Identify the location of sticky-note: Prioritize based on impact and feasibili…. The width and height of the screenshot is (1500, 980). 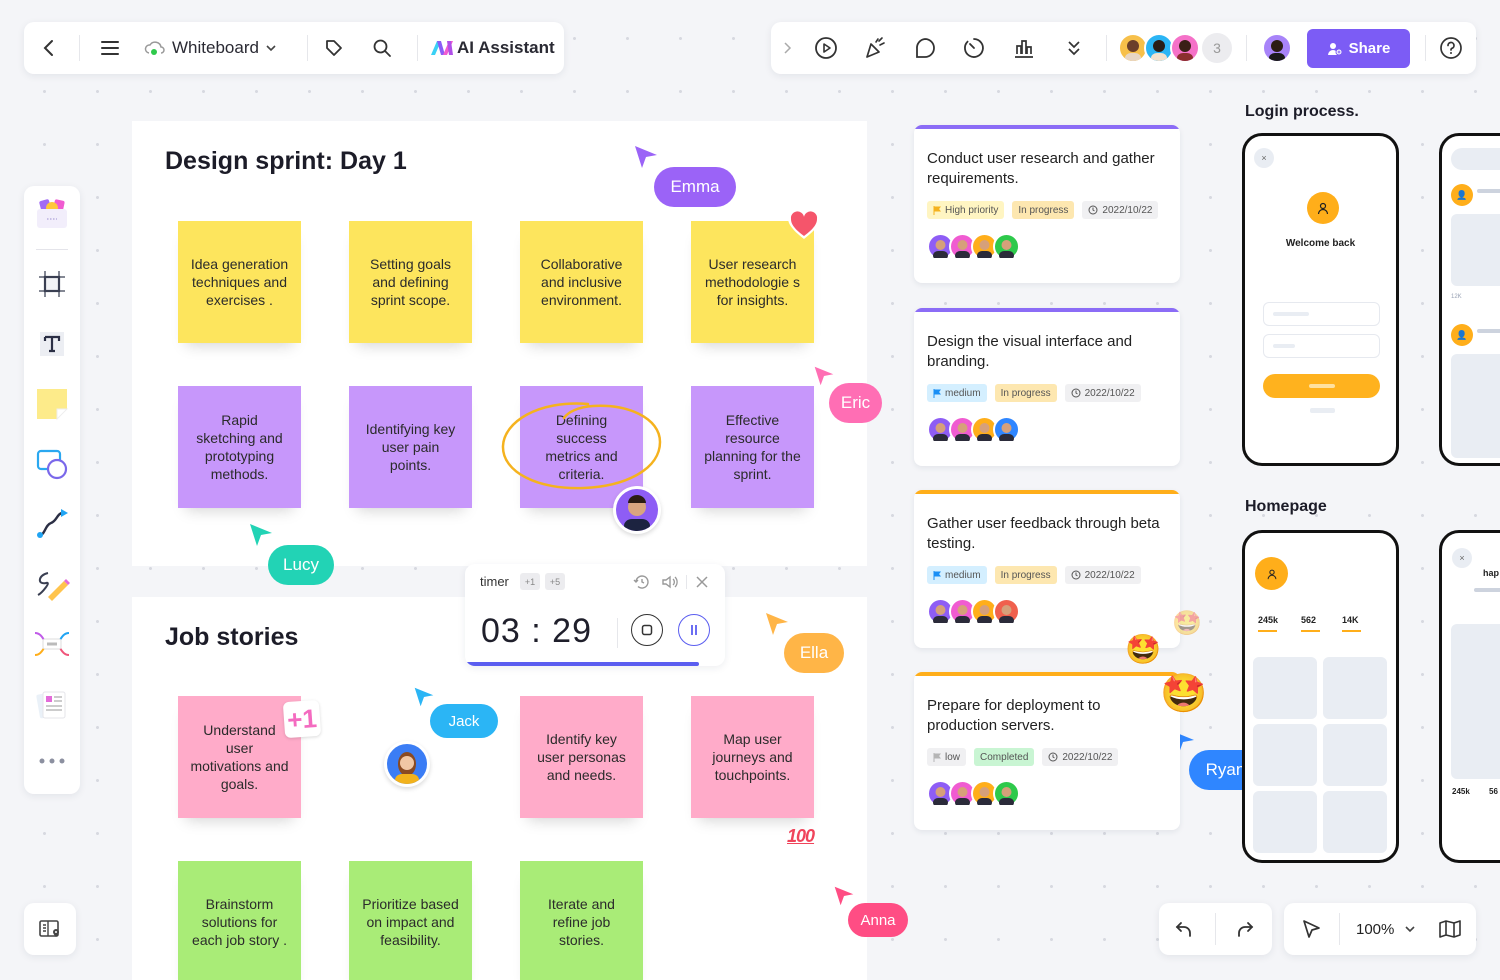
(410, 920).